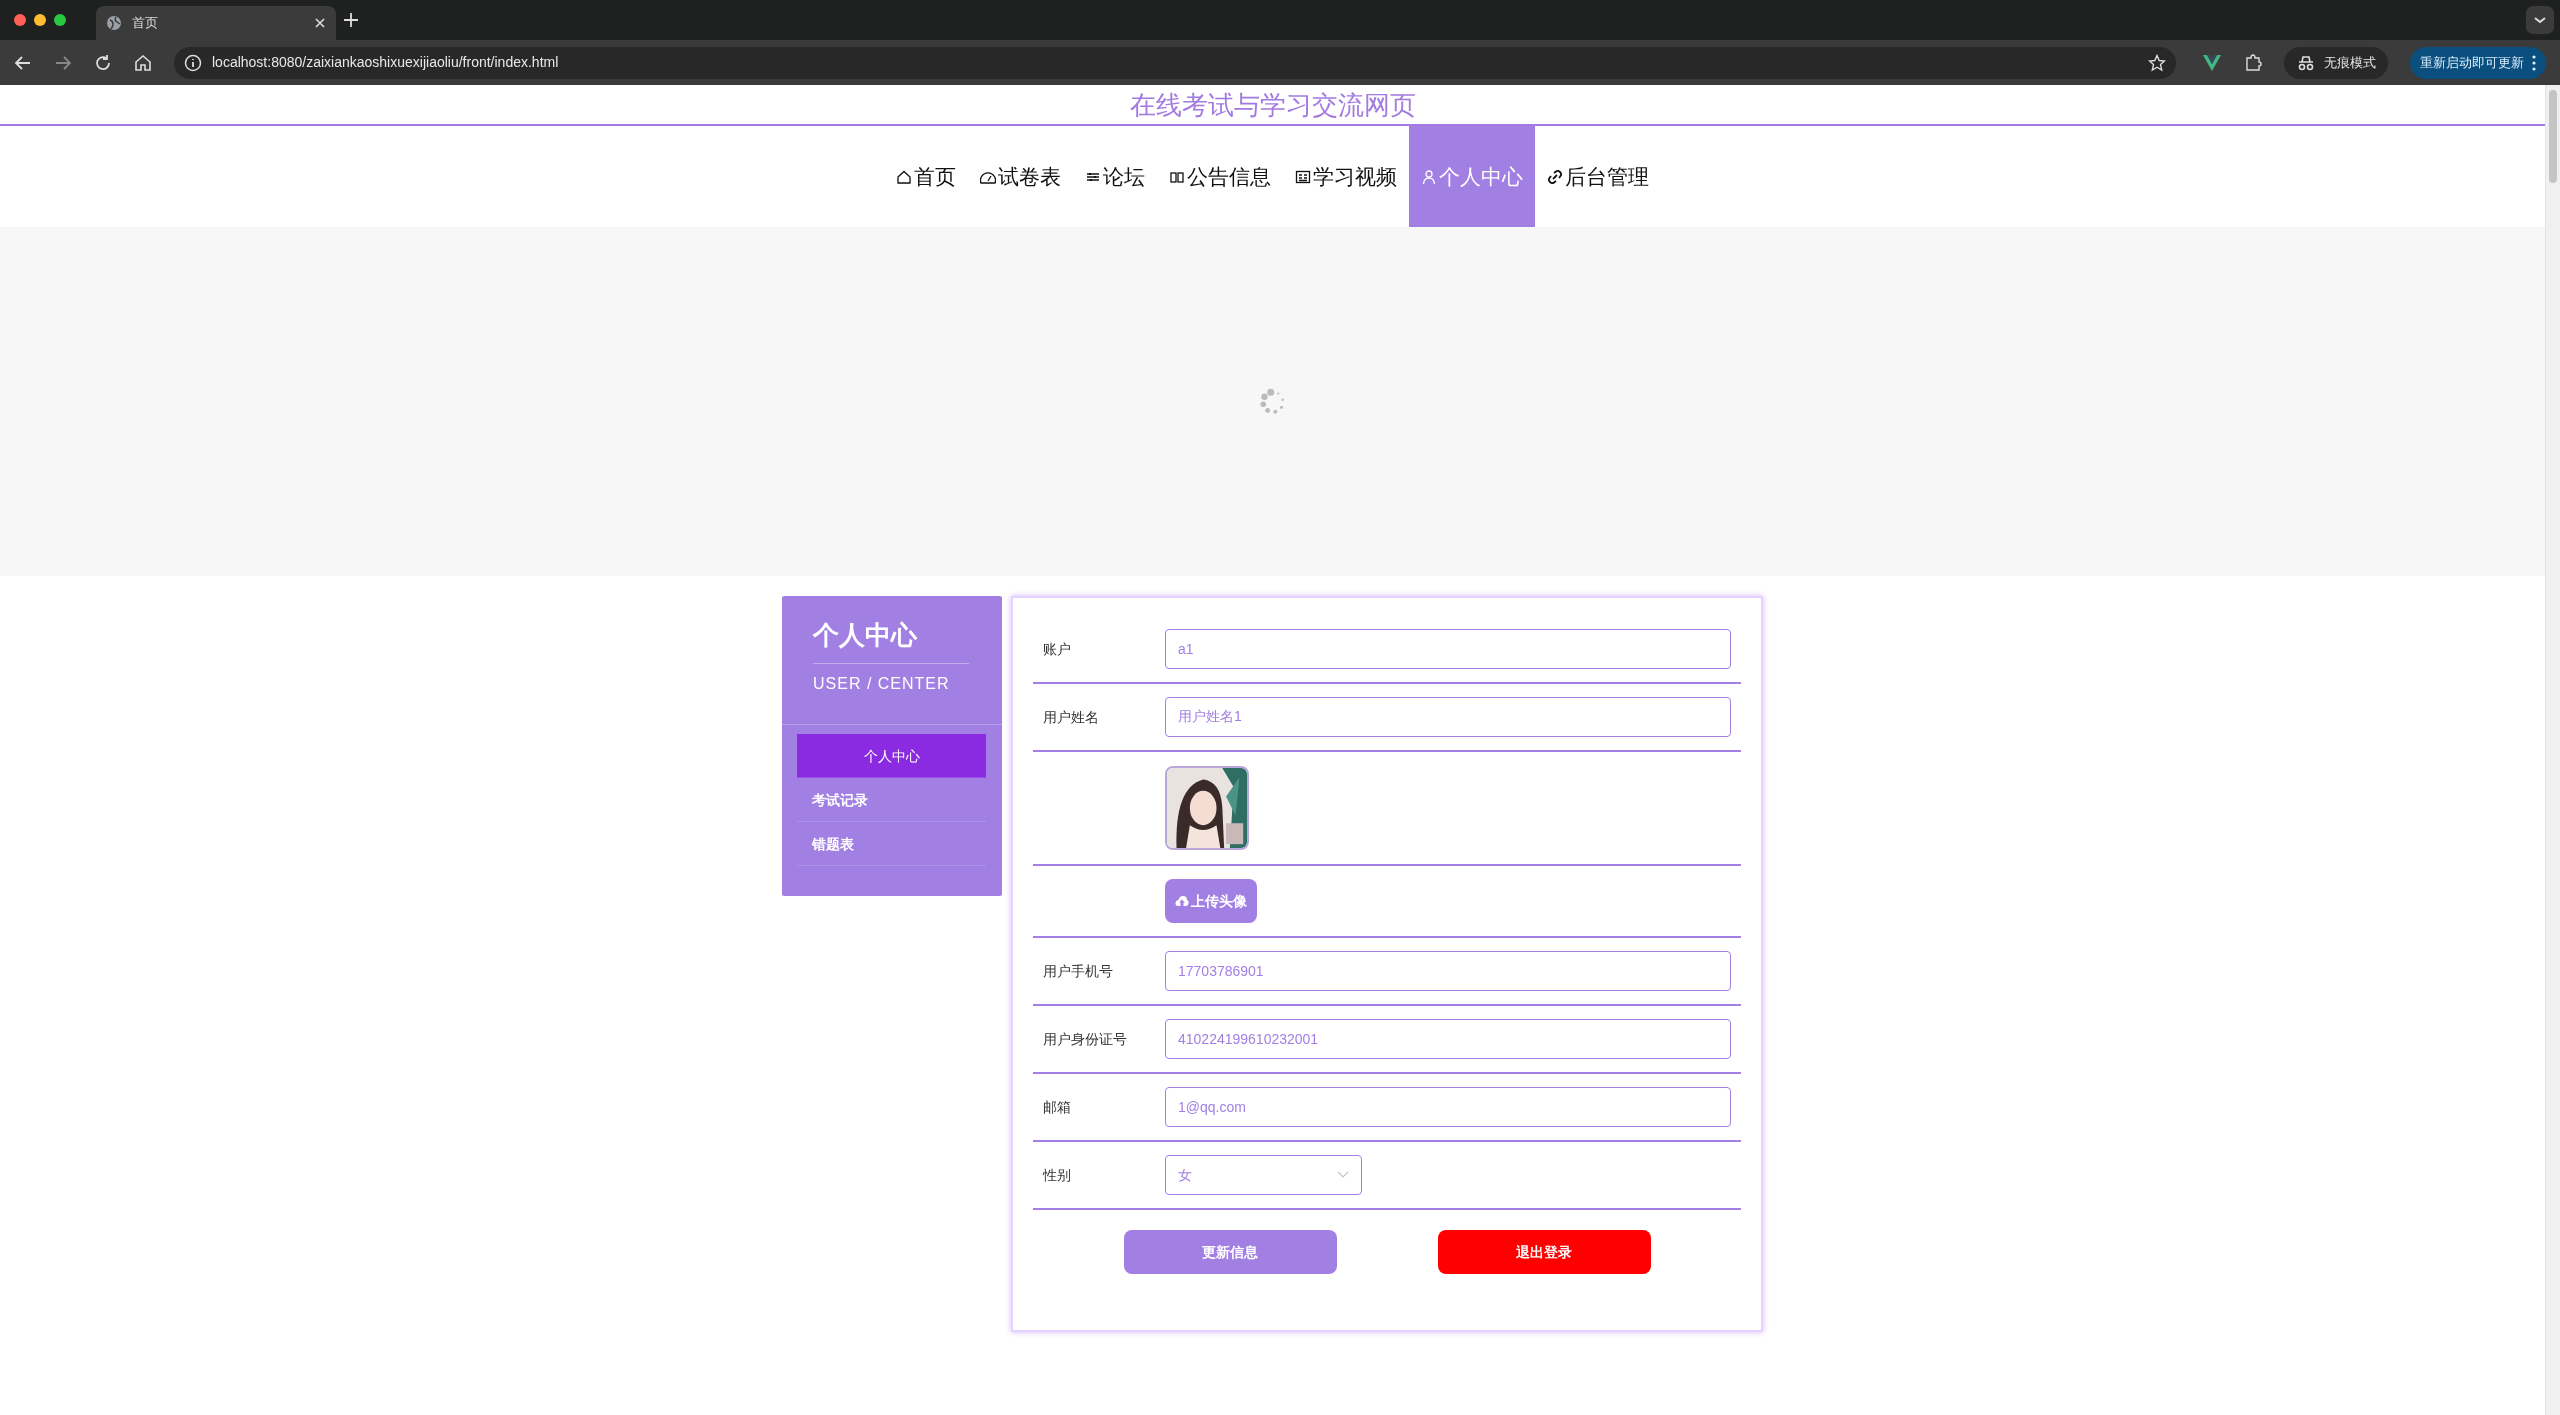 This screenshot has width=2560, height=1415. I want to click on sidebar-item: 考试记录, so click(891, 800).